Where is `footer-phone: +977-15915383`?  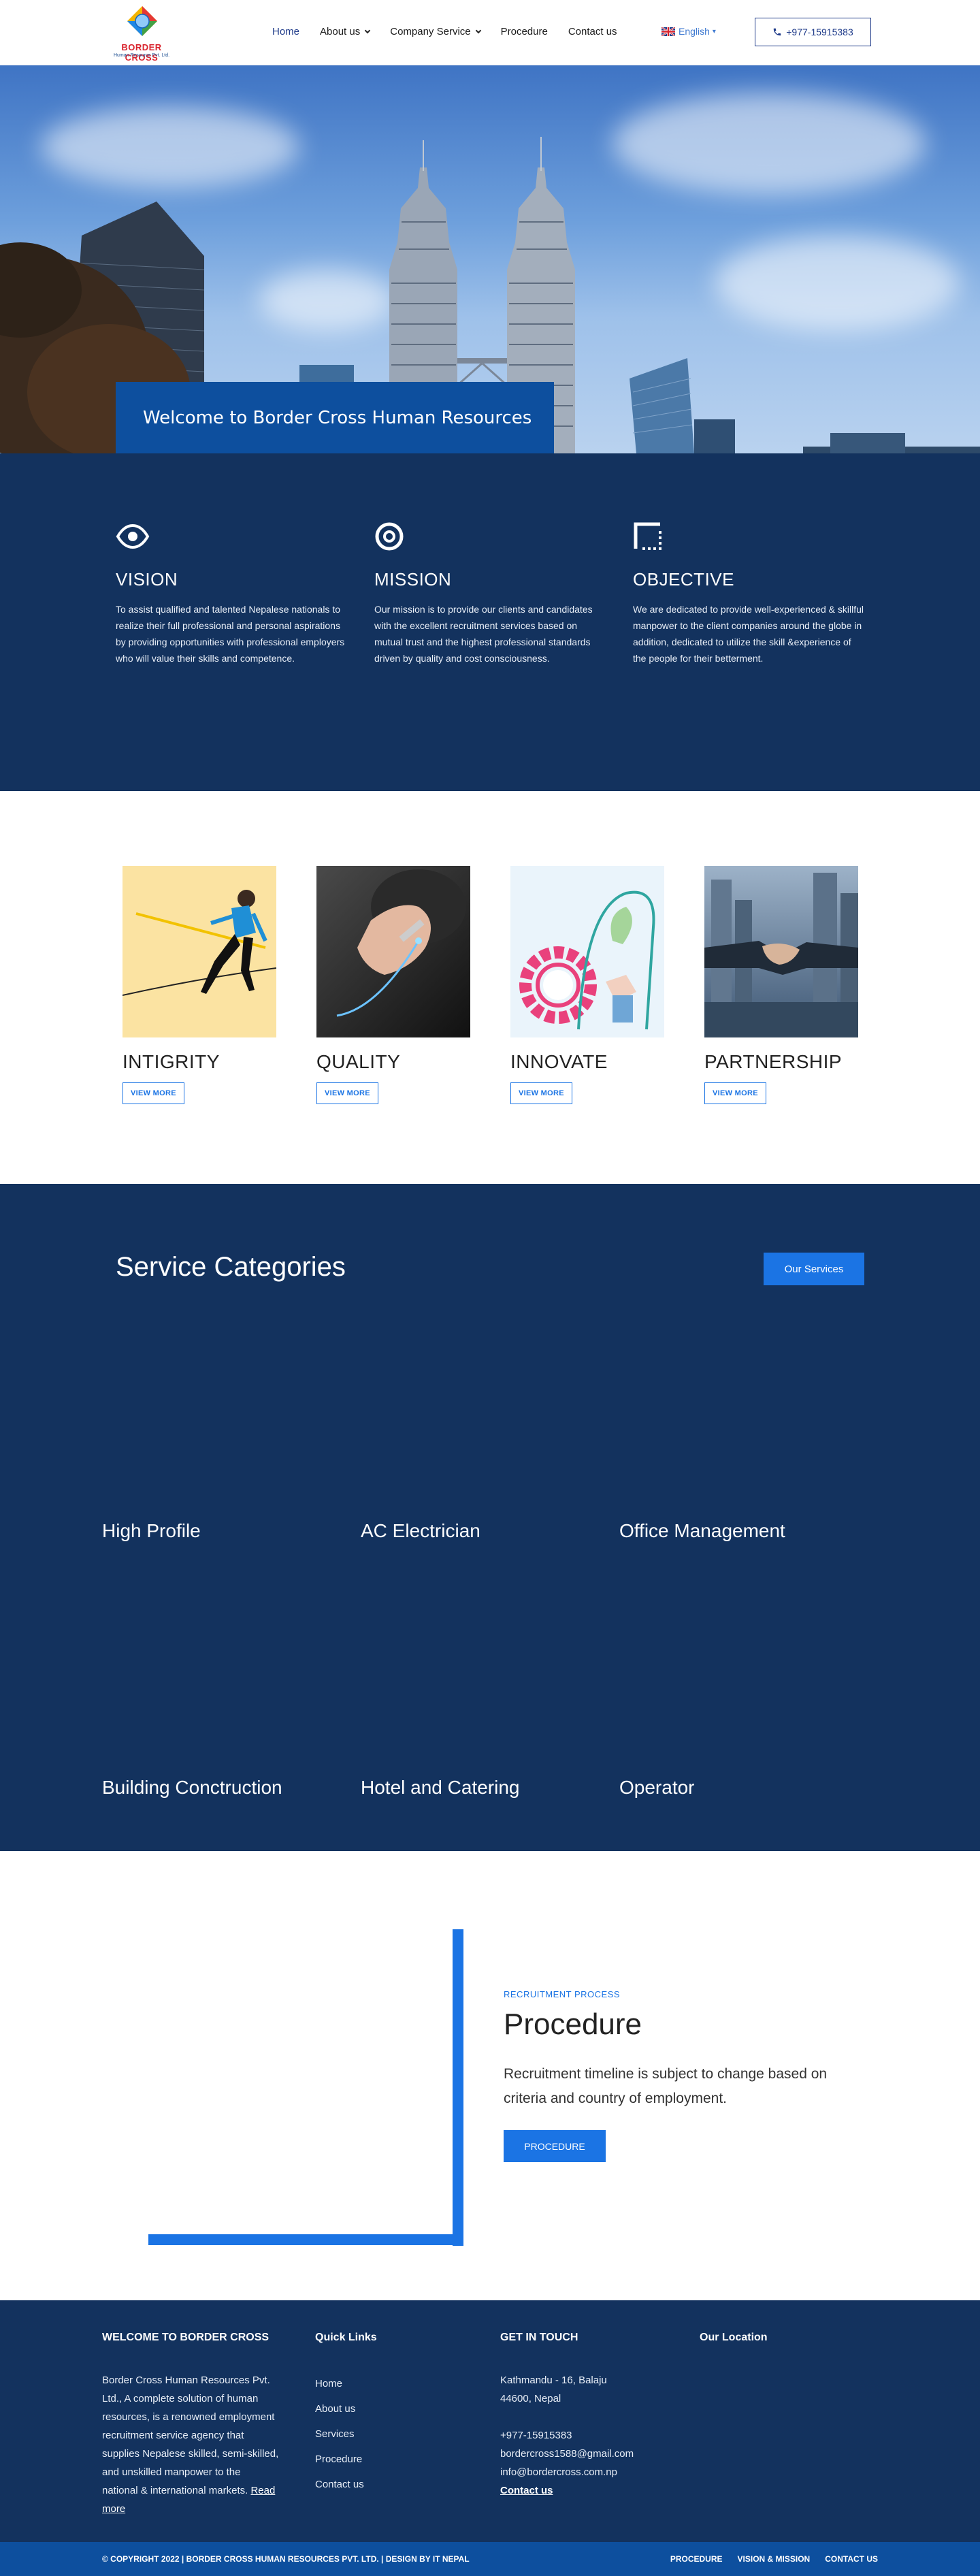
footer-phone: +977-15915383 is located at coordinates (567, 2435).